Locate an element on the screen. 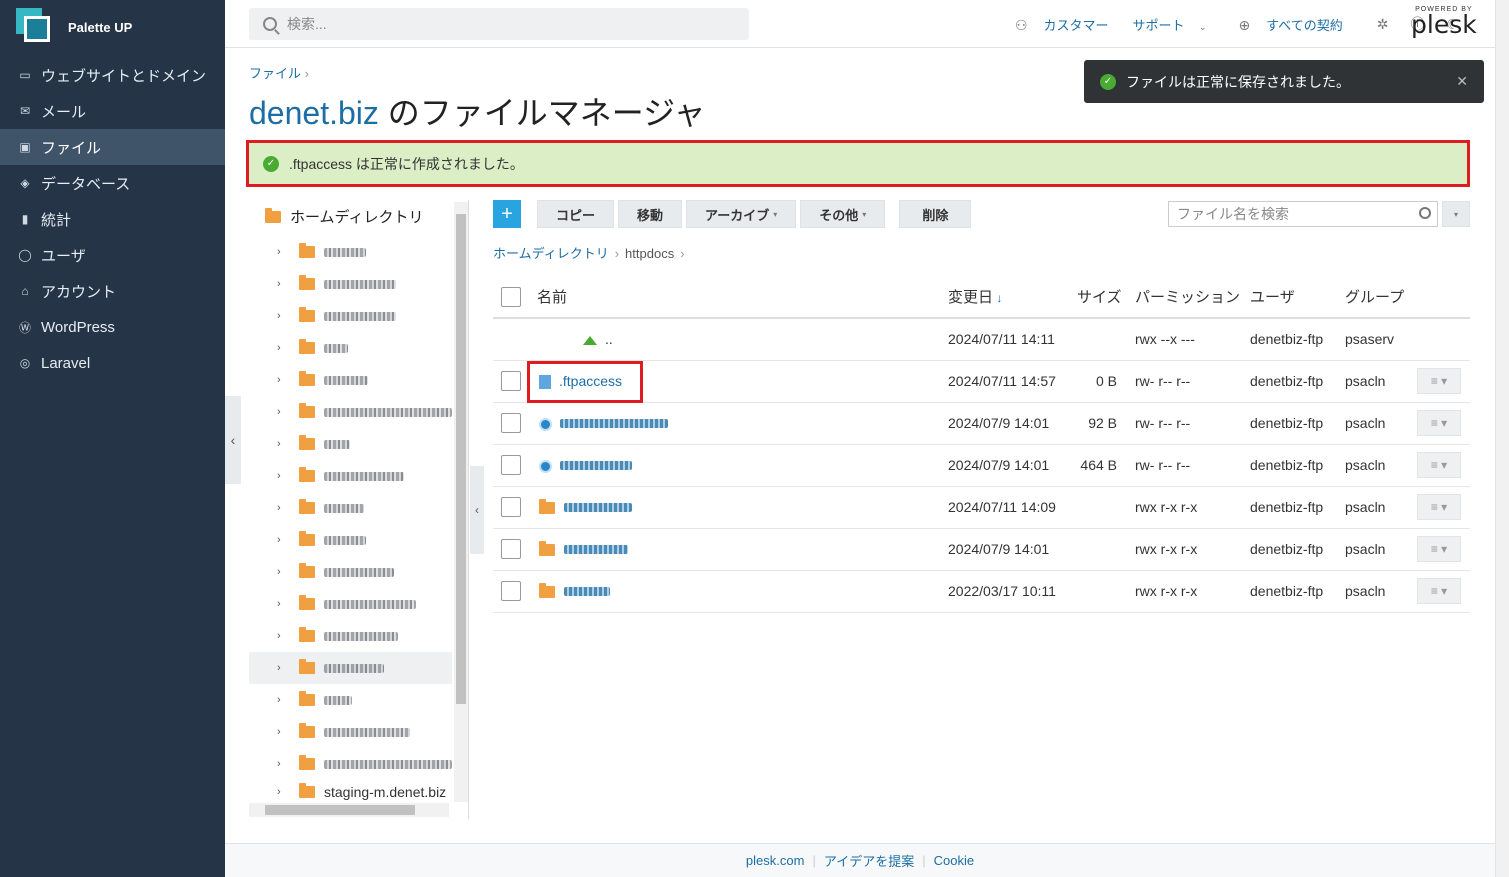 This screenshot has width=1509, height=877. brand-logo is located at coordinates (38, 28).